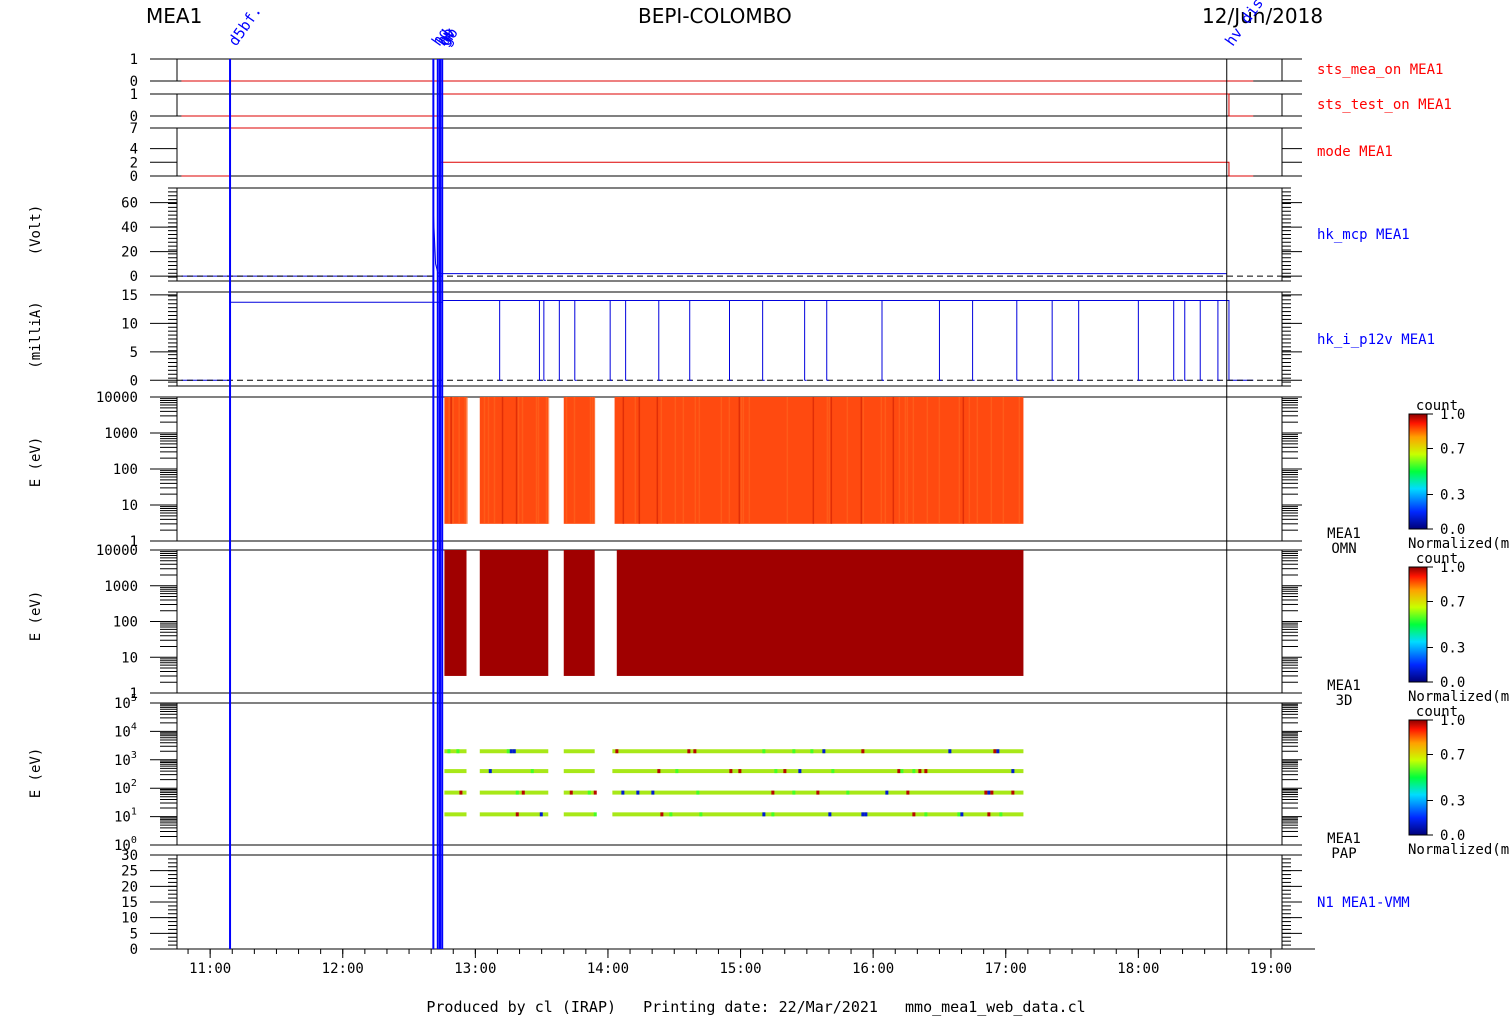  Describe the element at coordinates (129, 204) in the screenshot. I see `y-tick-label: 60` at that location.